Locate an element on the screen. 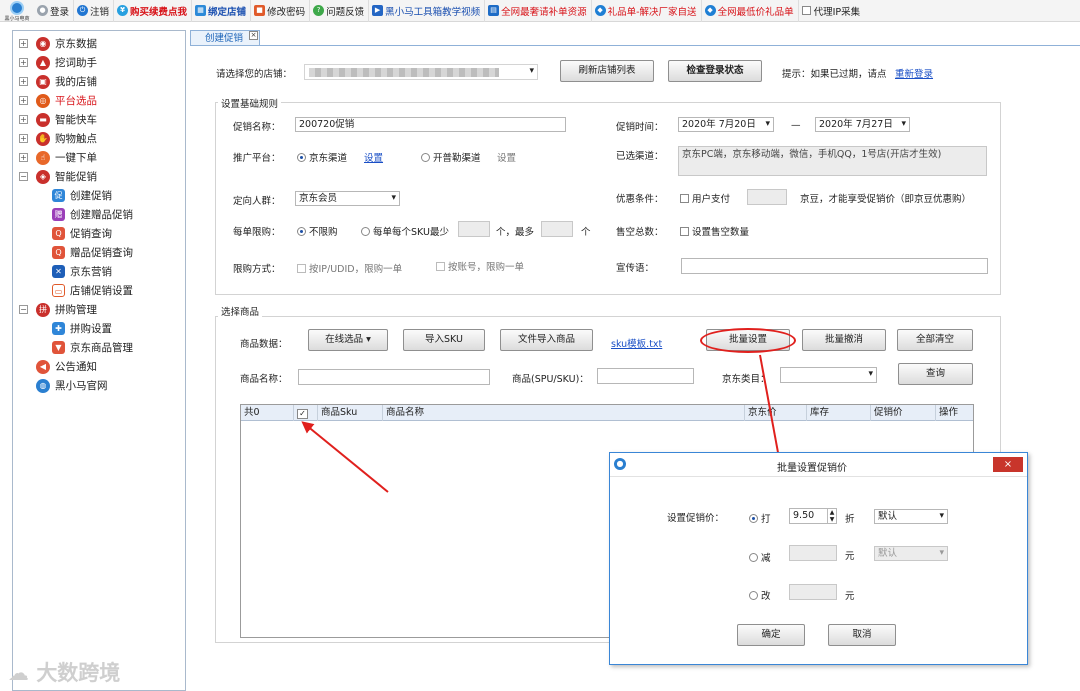 This screenshot has height=691, width=1080. discount-value: 9.50 is located at coordinates (804, 515).